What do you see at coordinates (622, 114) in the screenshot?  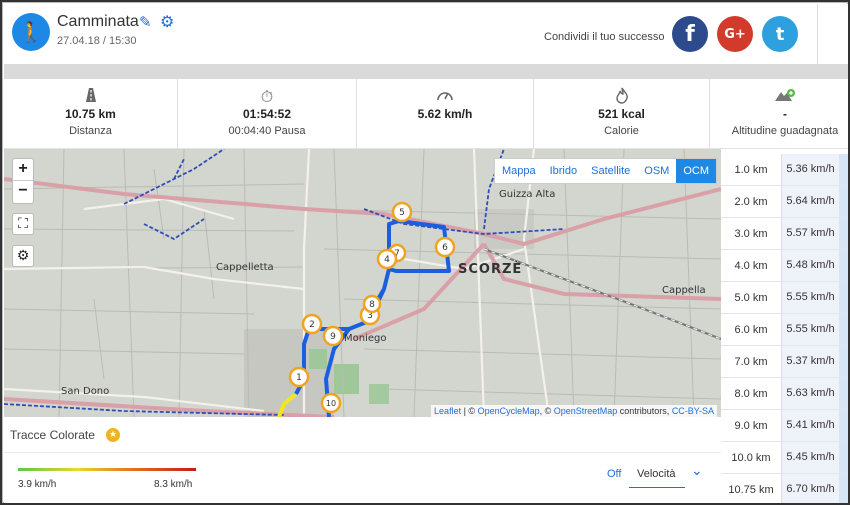 I see `stat-calories: 521 kcal Calorie` at bounding box center [622, 114].